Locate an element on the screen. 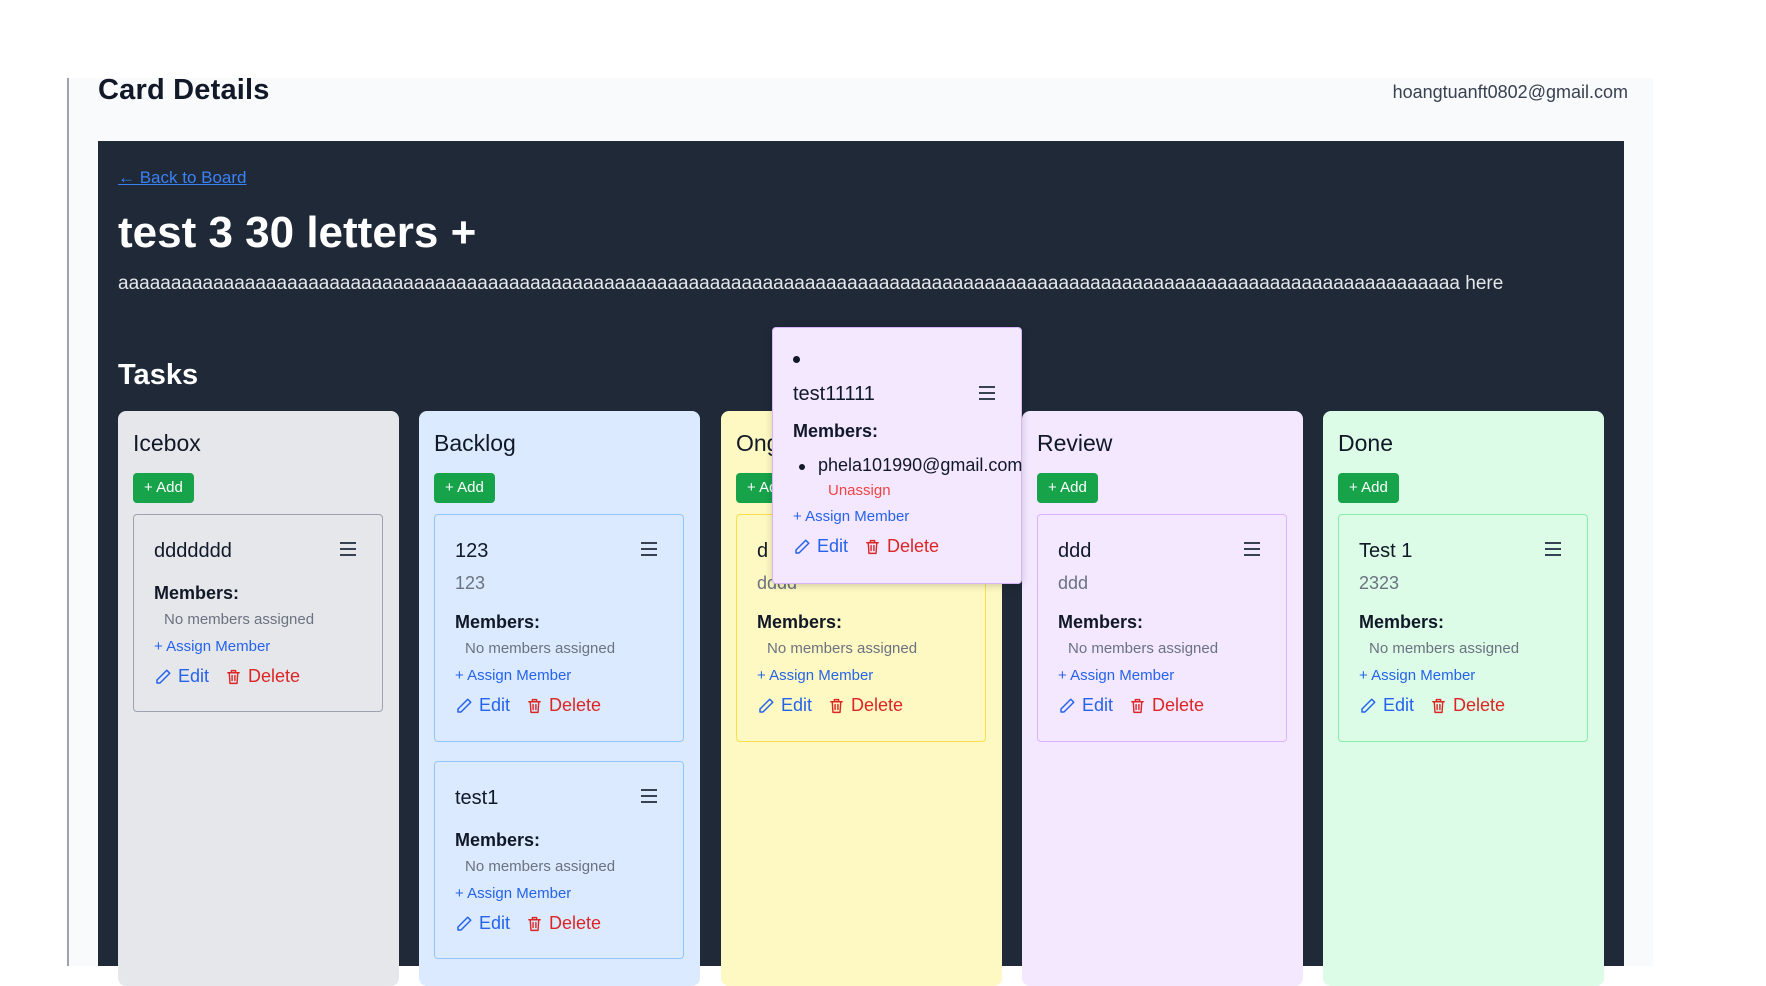 Image resolution: width=1766 pixels, height=986 pixels. page-title: Card Details is located at coordinates (184, 90).